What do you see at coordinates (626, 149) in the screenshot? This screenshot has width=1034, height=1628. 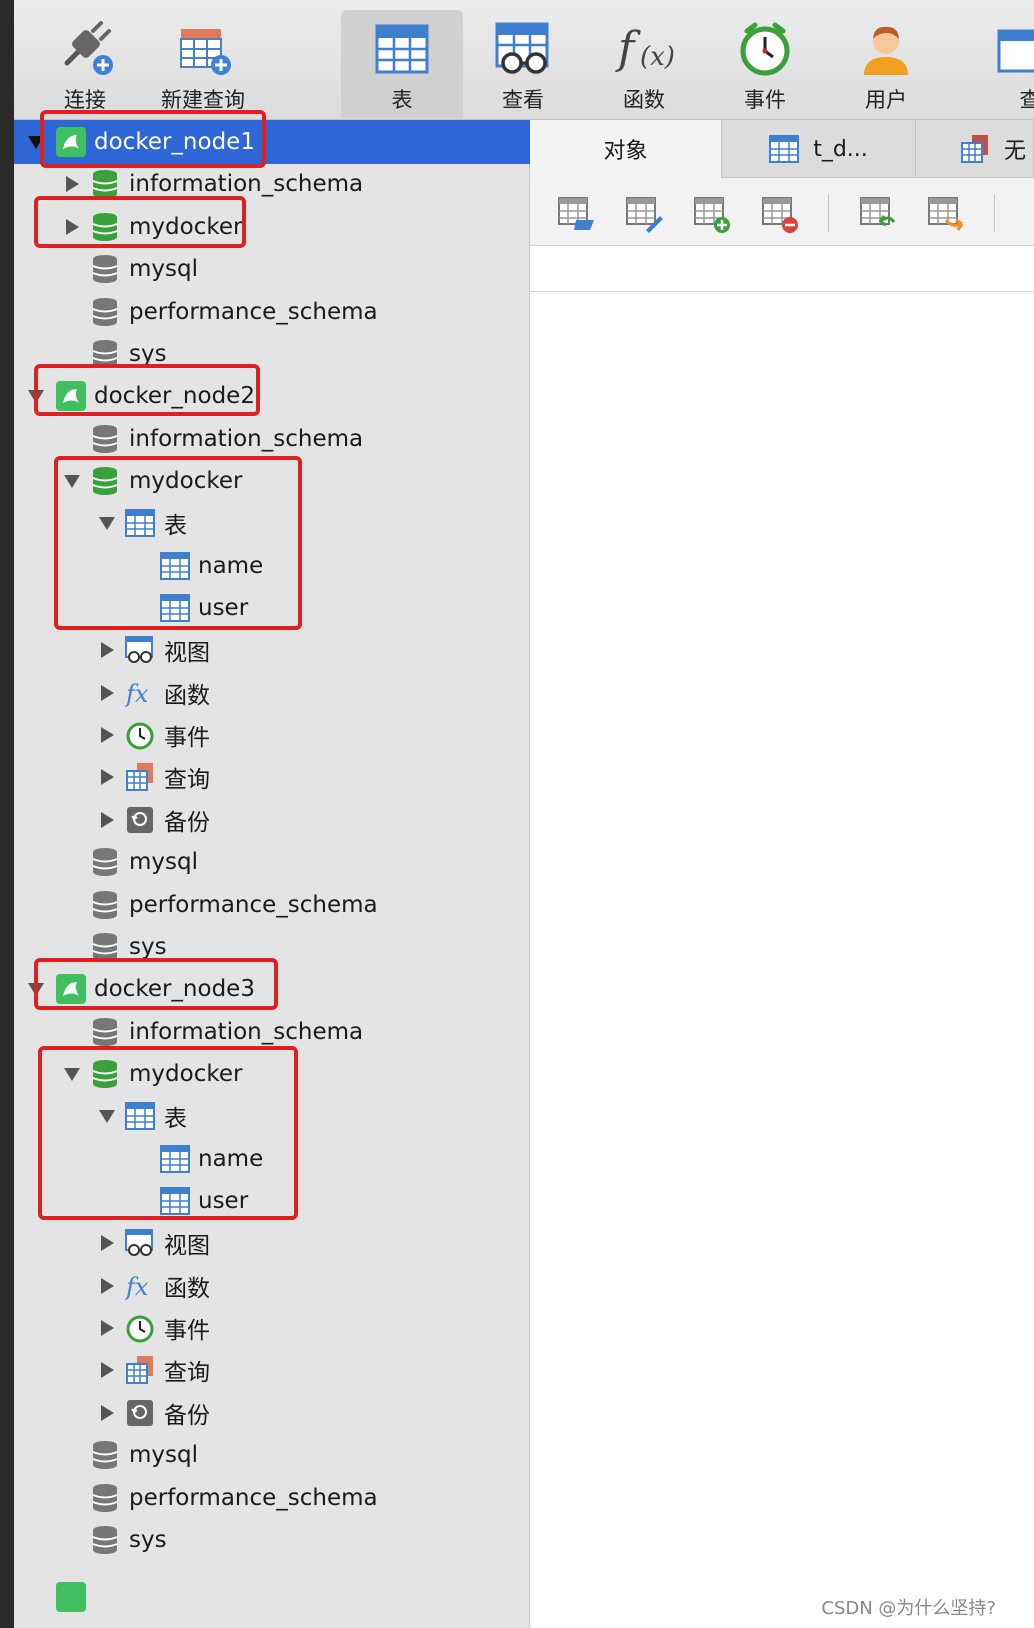 I see `tab-objects: 对象` at bounding box center [626, 149].